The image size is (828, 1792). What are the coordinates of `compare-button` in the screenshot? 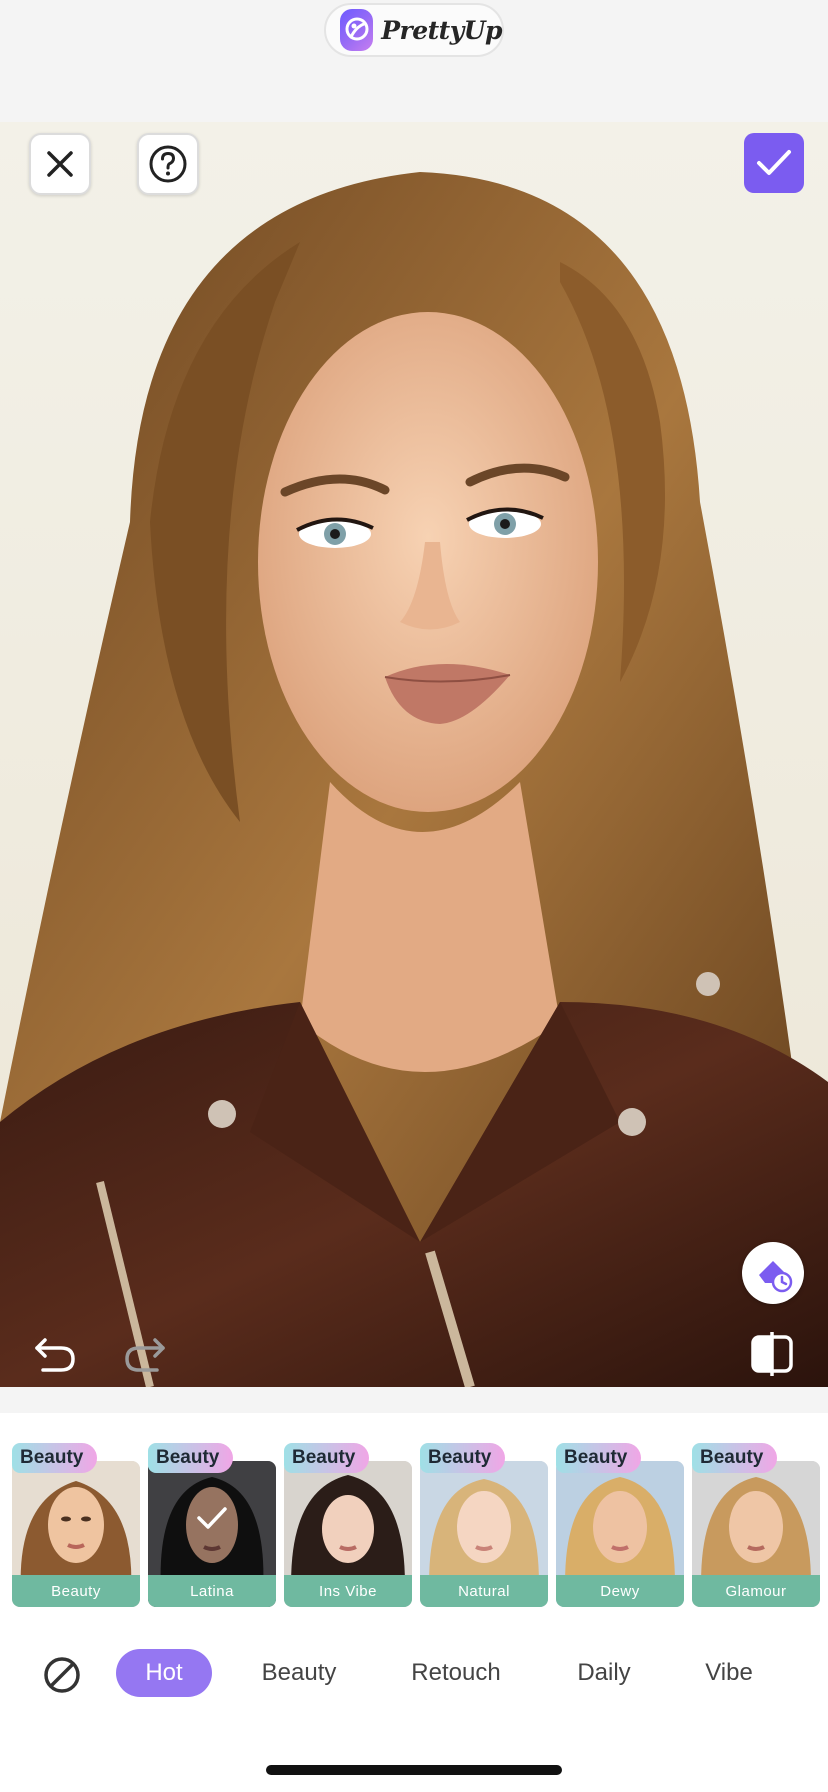 It's located at (772, 1354).